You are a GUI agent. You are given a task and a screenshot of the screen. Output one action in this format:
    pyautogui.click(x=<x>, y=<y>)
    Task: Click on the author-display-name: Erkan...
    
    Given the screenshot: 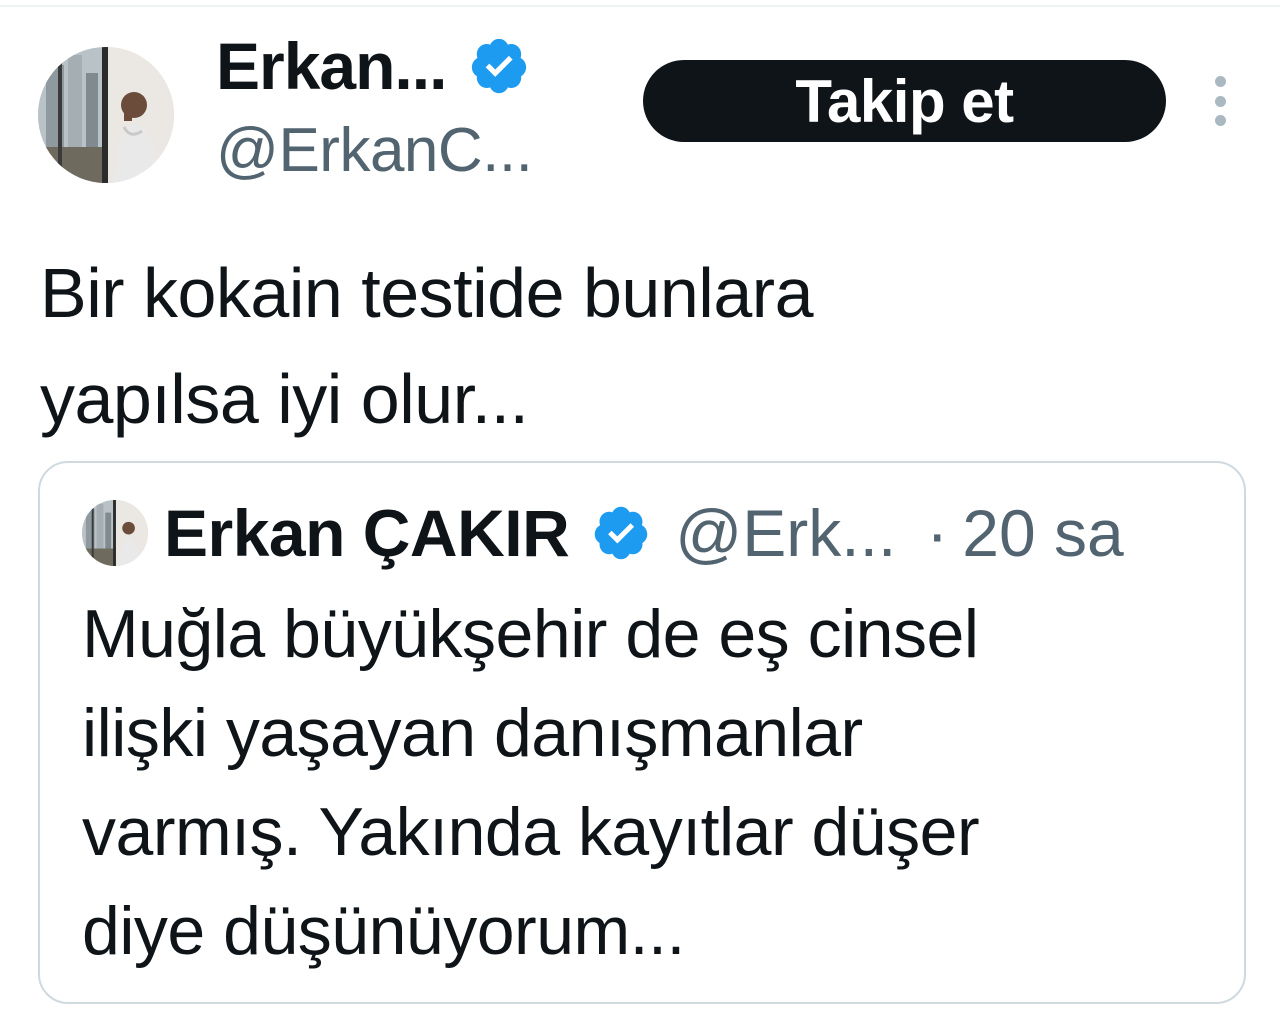 What is the action you would take?
    pyautogui.click(x=331, y=66)
    